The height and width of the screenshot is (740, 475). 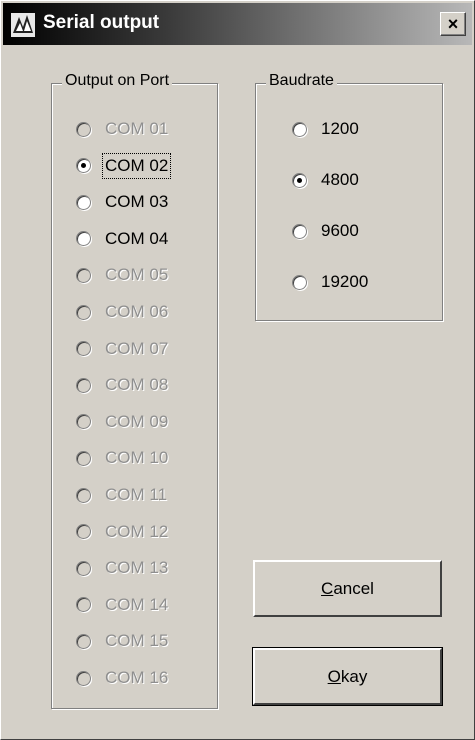 What do you see at coordinates (137, 677) in the screenshot?
I see `port-option-label: COM 16` at bounding box center [137, 677].